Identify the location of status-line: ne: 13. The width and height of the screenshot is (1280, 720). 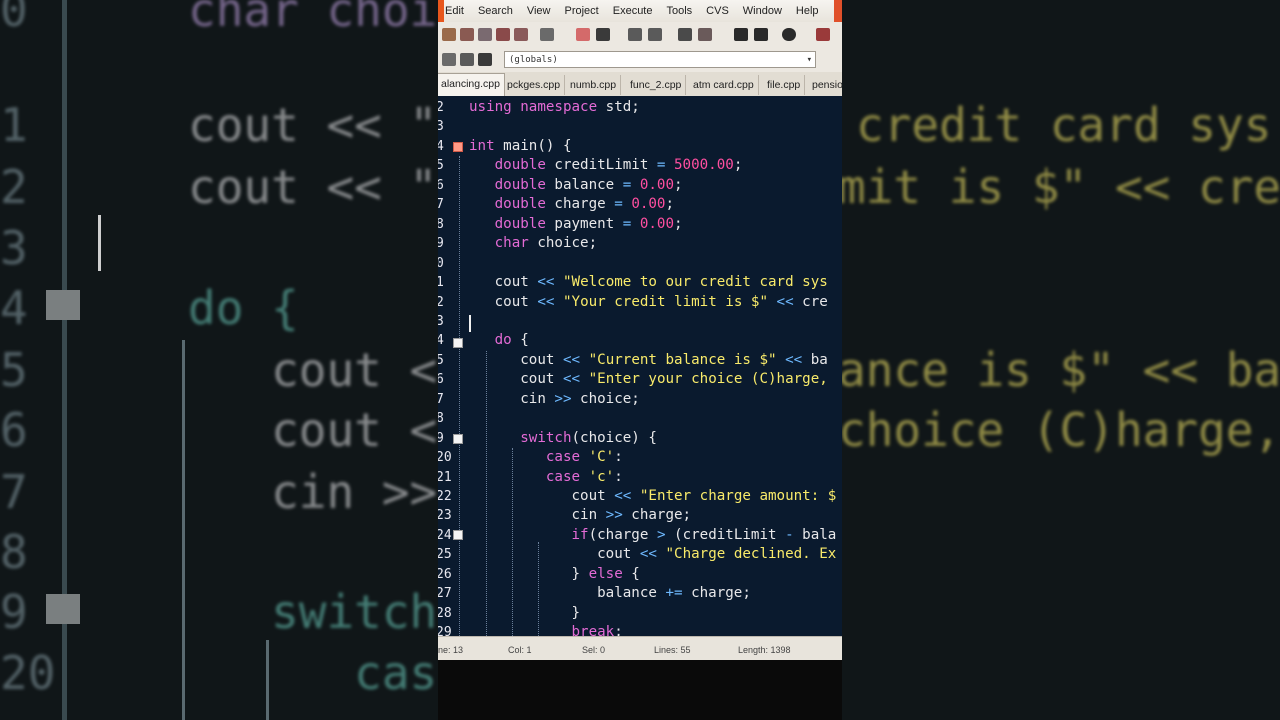
(451, 650).